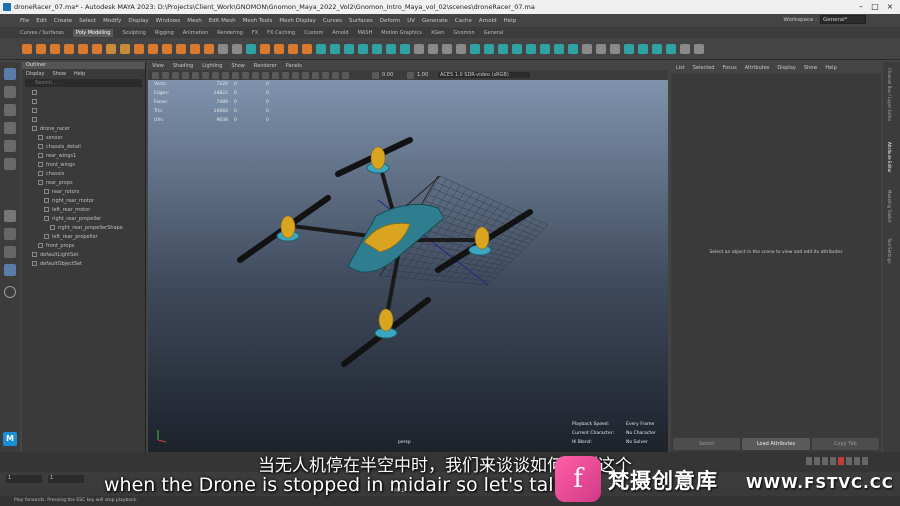  What do you see at coordinates (83, 191) in the screenshot?
I see `outliner-item: rear_rotors` at bounding box center [83, 191].